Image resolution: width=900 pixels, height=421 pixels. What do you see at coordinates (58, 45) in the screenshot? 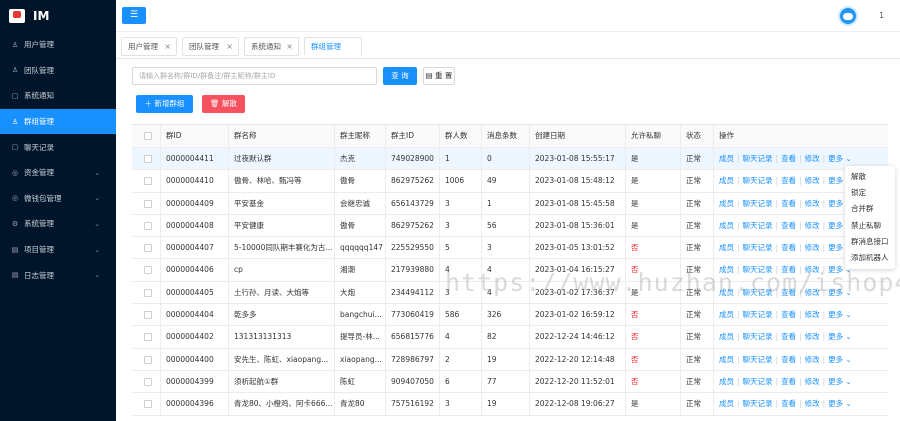
I see `sidebar-item: ♙ 用户管理` at bounding box center [58, 45].